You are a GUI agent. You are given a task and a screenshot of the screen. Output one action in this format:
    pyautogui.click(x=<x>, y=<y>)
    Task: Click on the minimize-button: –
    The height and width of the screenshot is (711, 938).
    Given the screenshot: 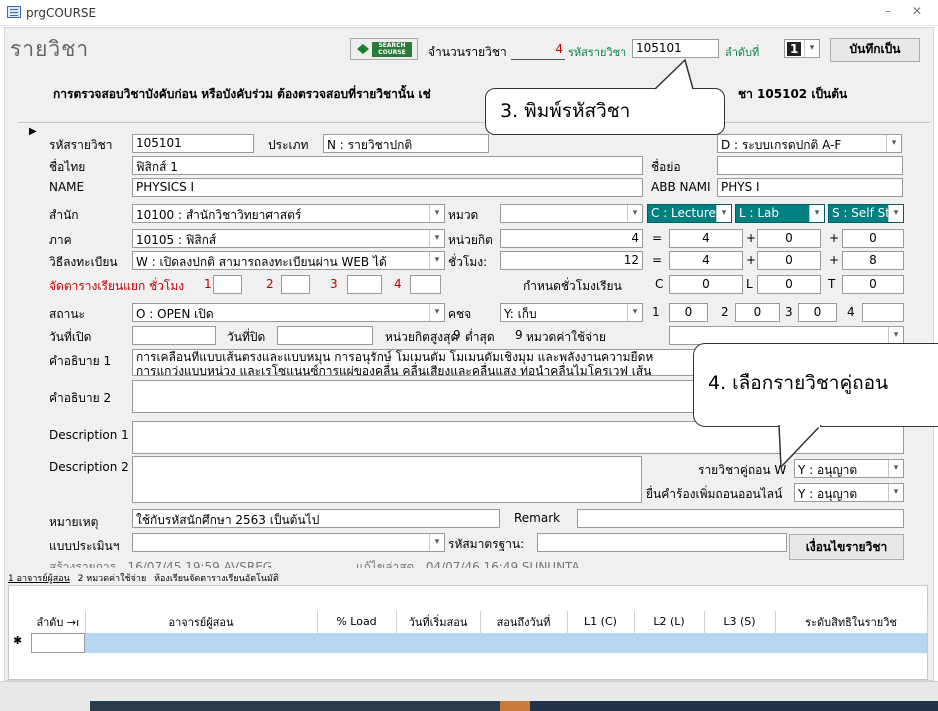 What is the action you would take?
    pyautogui.click(x=888, y=11)
    